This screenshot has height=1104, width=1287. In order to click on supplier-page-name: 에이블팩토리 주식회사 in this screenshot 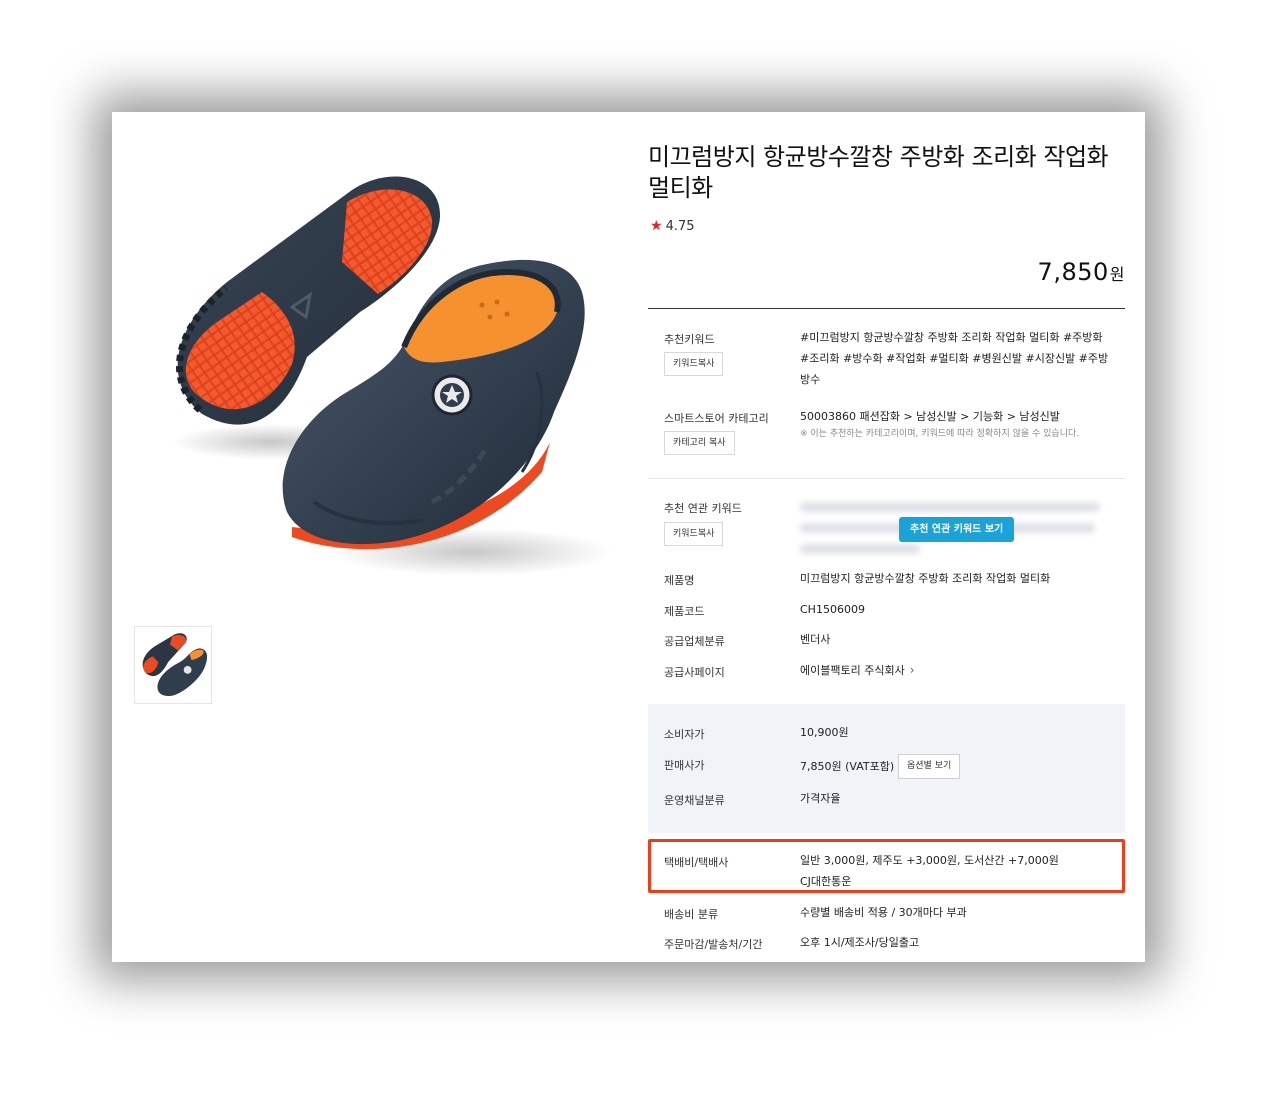, I will do `click(852, 670)`.